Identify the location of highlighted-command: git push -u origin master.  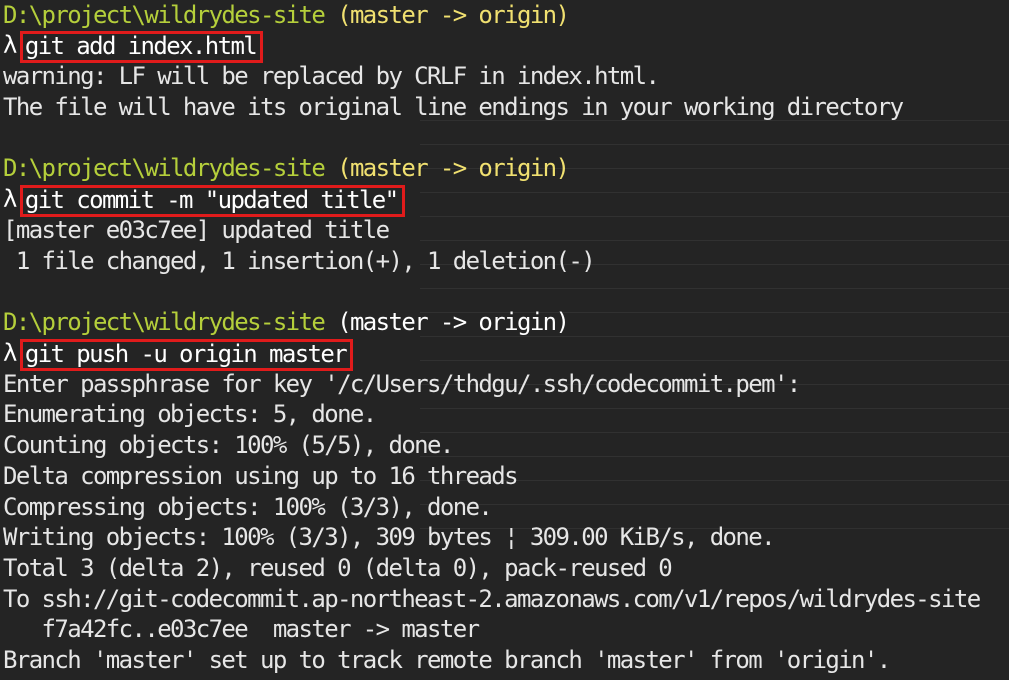
(186, 355).